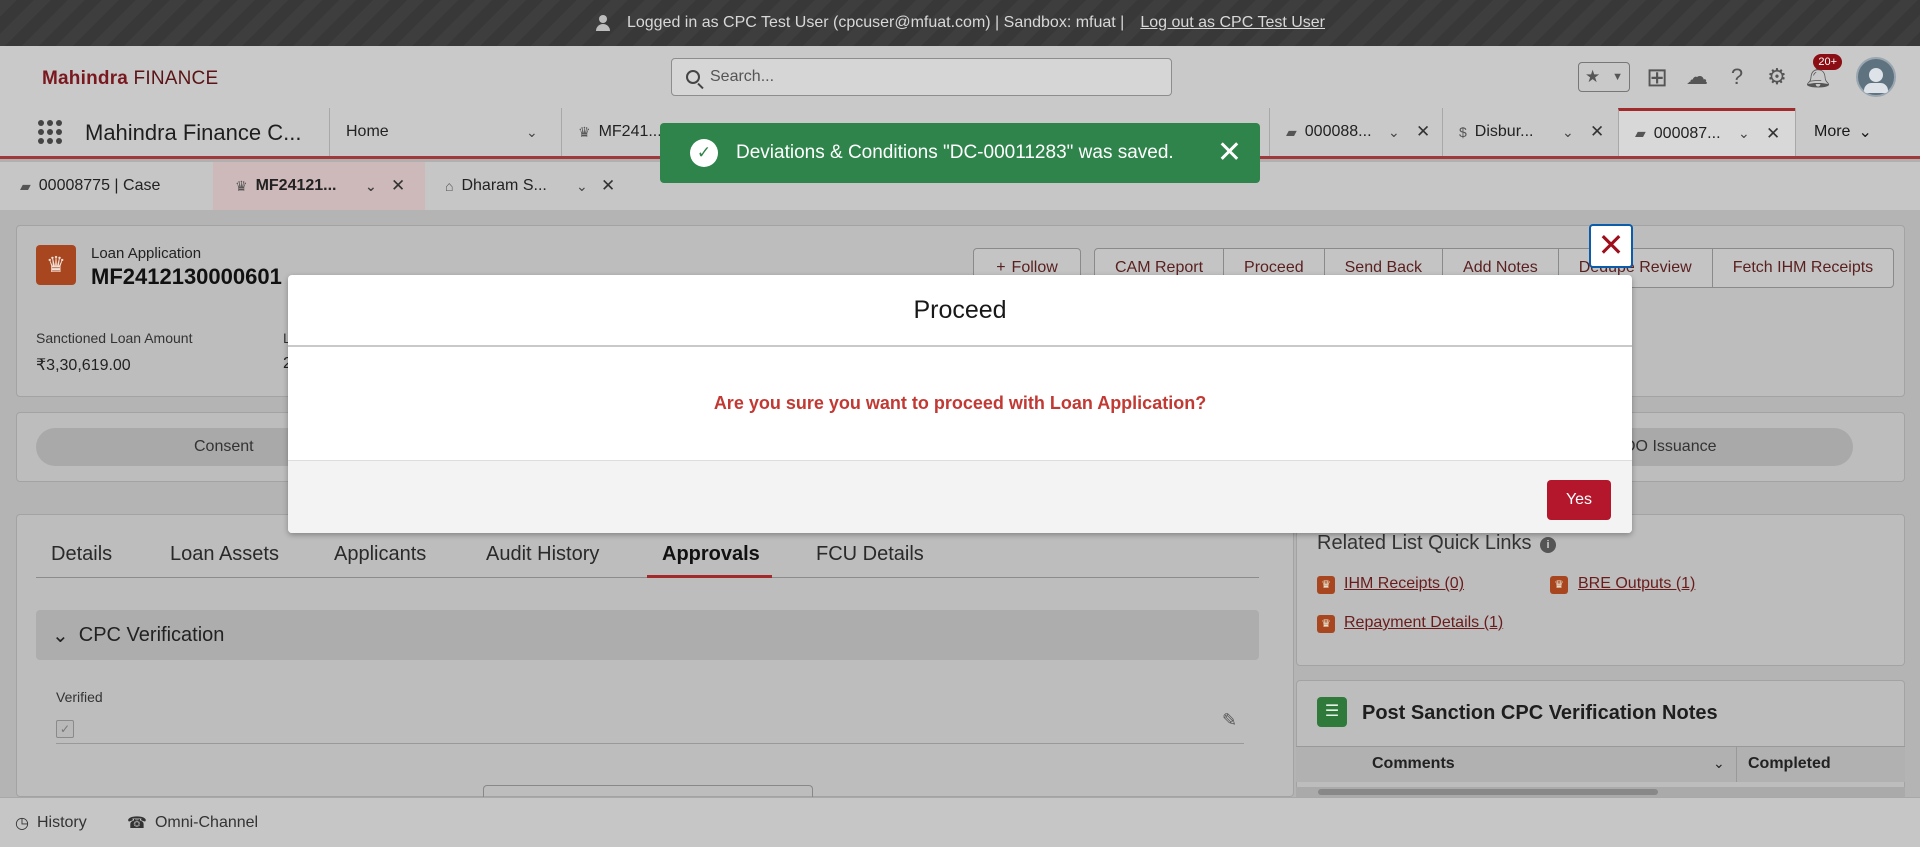  I want to click on cpc-verification-section-header: ⌄ CPC Verification, so click(647, 635).